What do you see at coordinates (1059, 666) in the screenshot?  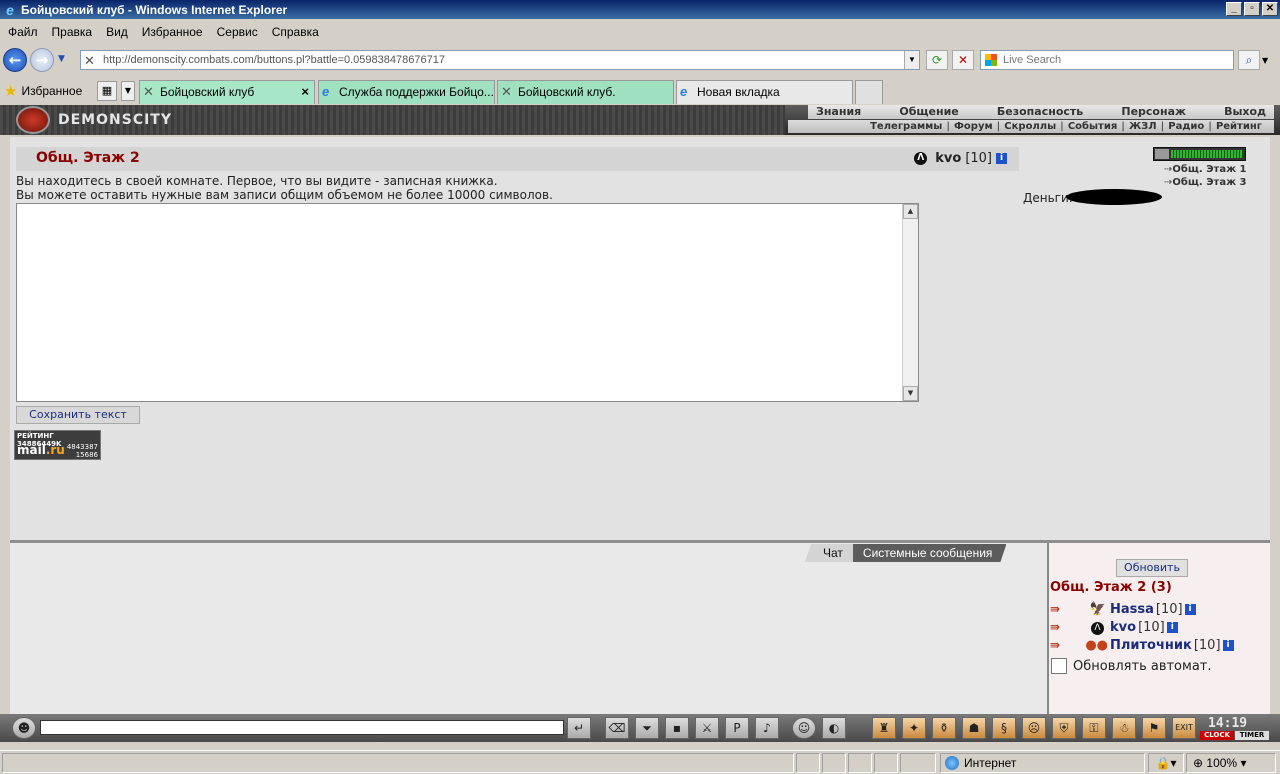 I see `auto-refresh-checkbox` at bounding box center [1059, 666].